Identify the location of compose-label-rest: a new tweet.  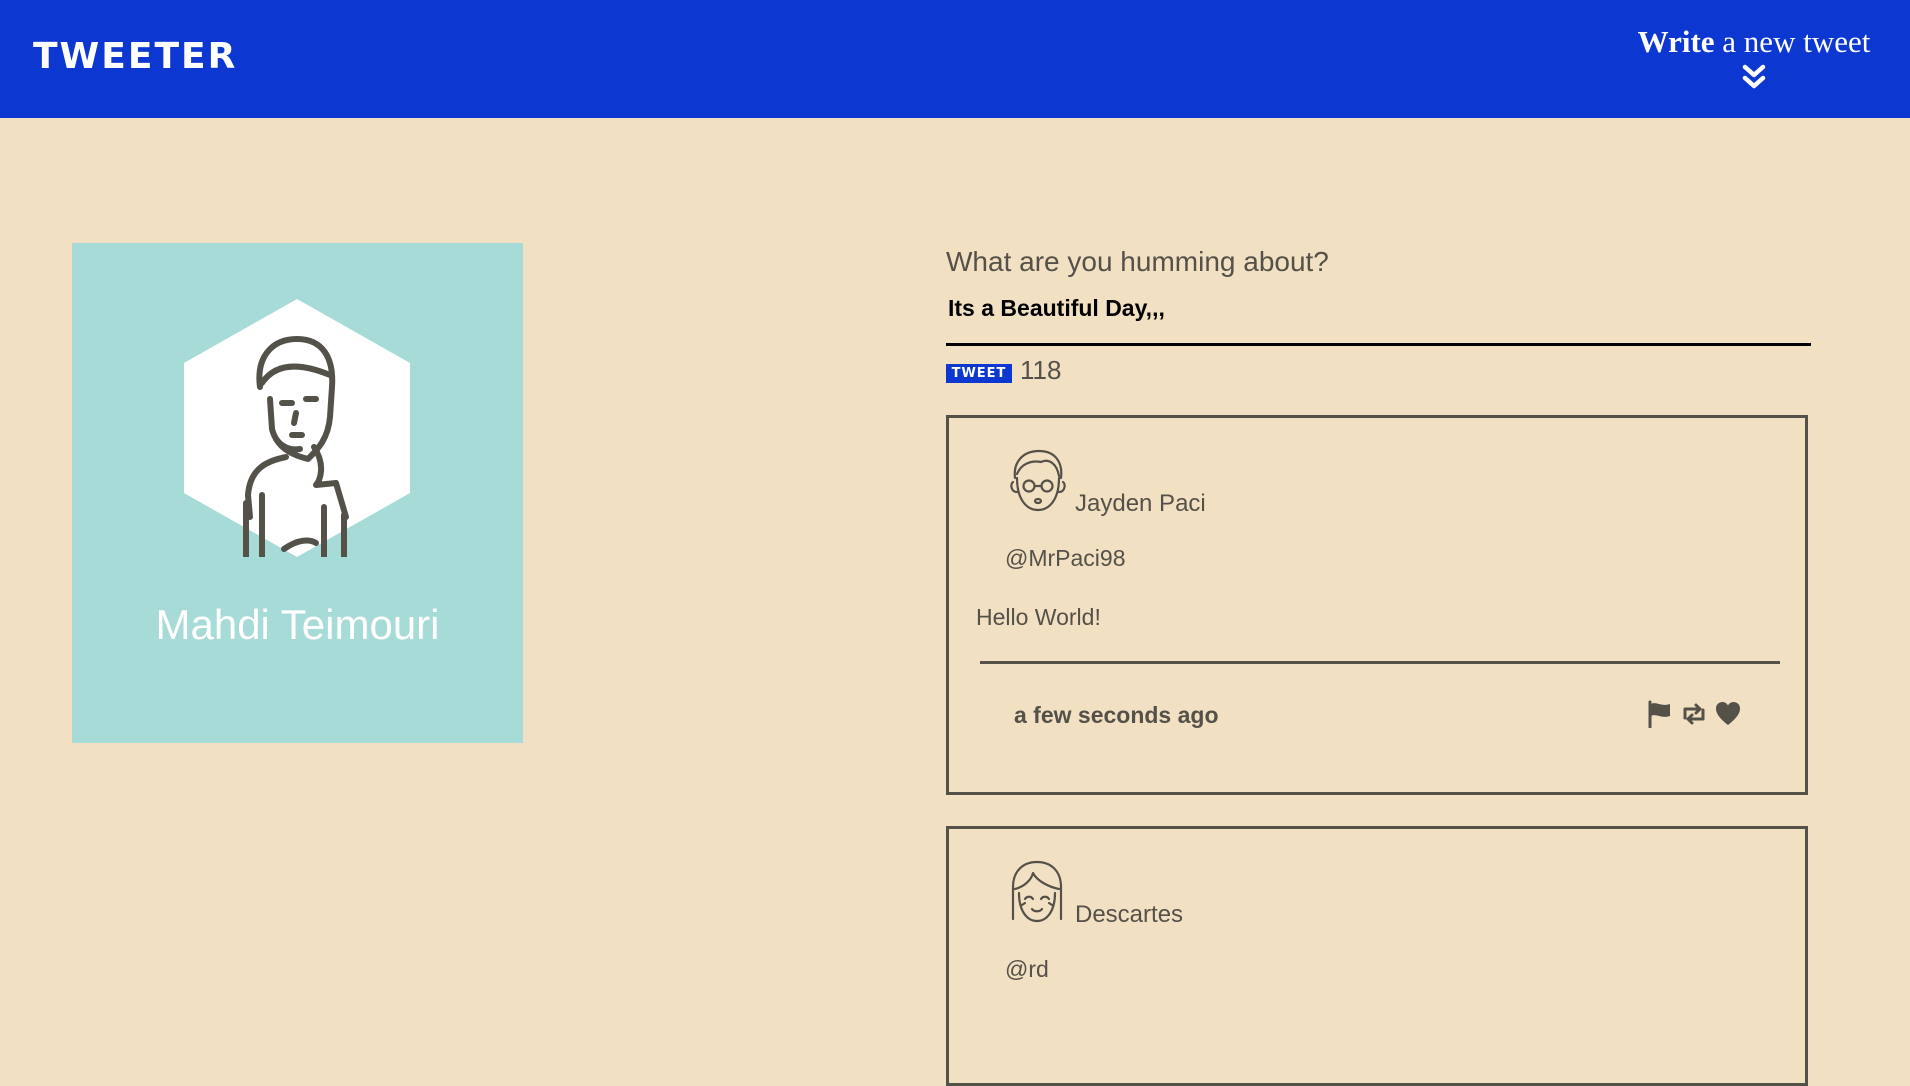
(1792, 41).